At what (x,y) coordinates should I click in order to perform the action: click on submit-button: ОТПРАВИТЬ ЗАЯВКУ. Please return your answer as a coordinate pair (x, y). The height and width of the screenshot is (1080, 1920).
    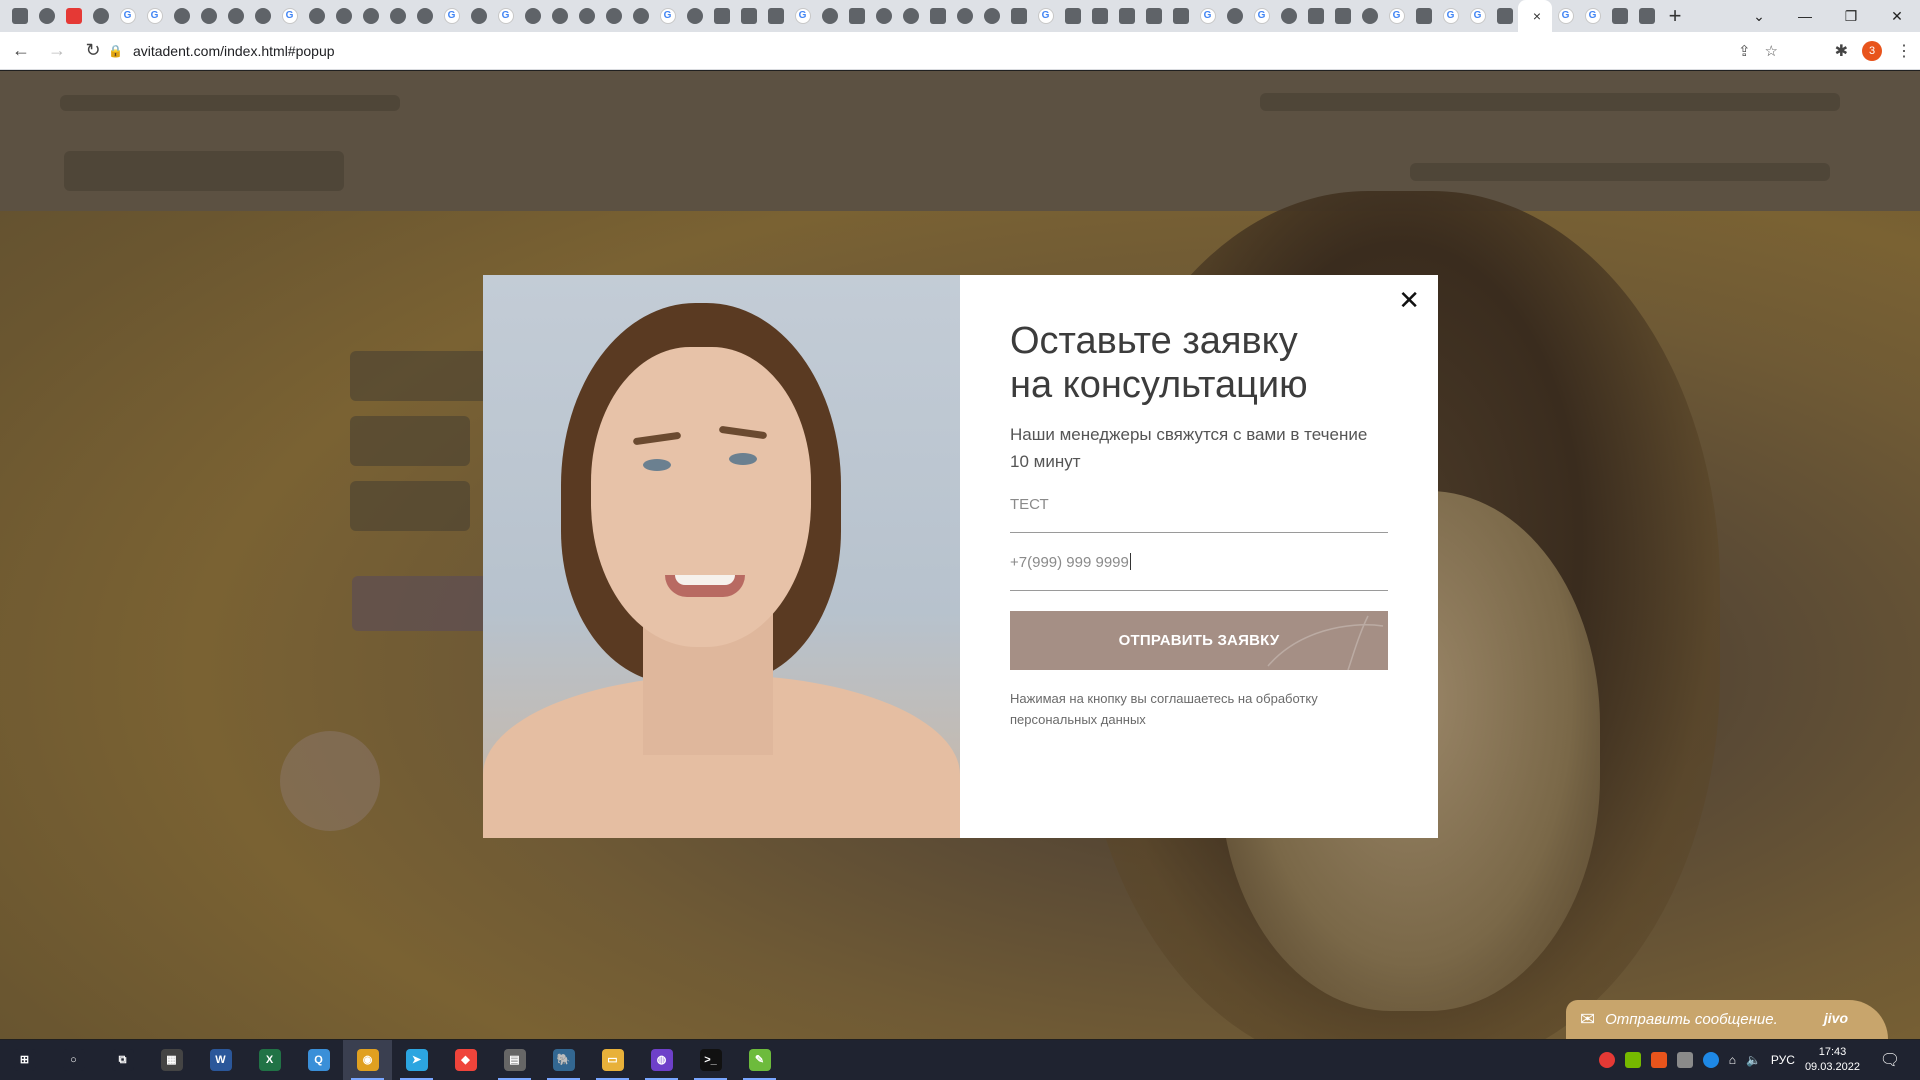
    Looking at the image, I should click on (1199, 640).